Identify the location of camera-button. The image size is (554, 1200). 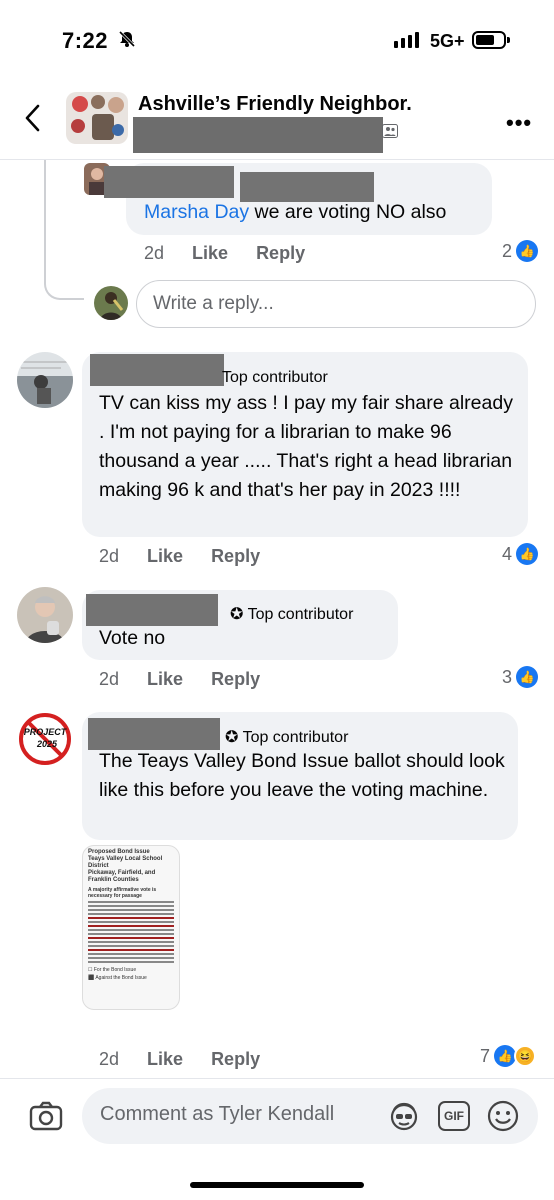
(46, 1116).